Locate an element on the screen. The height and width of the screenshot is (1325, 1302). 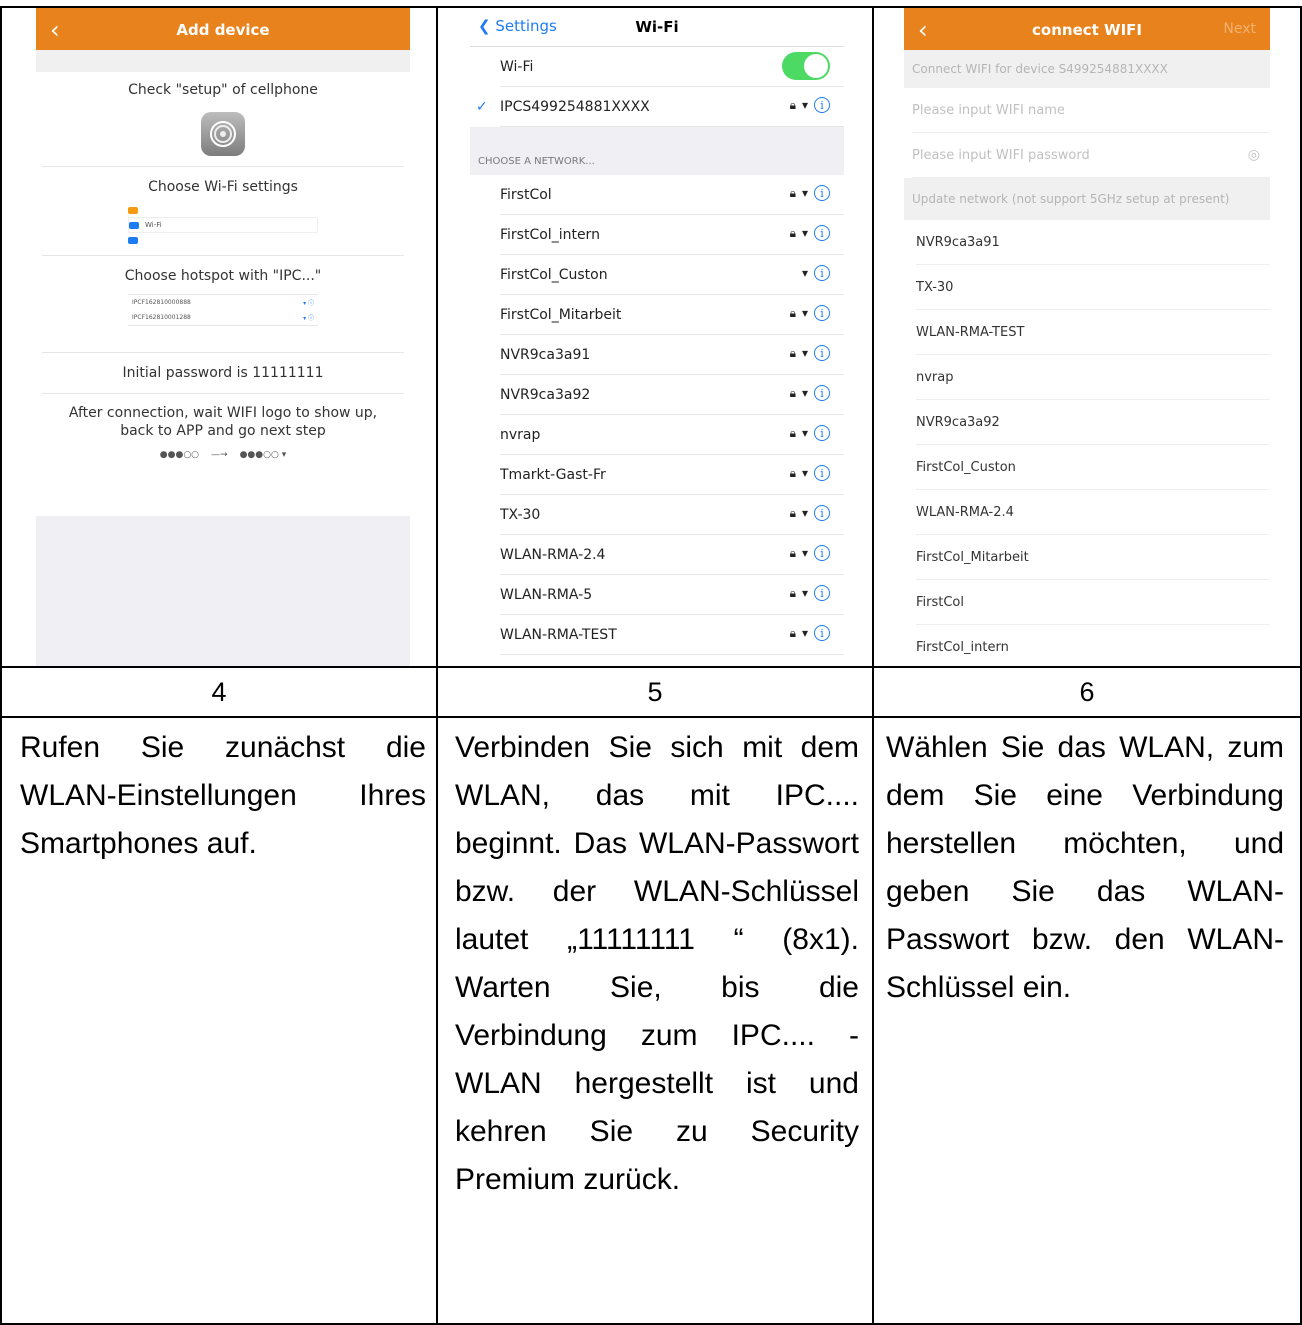
network-row: FirstCol_Mitarbeit 🔒︎ ▾ i is located at coordinates (672, 315).